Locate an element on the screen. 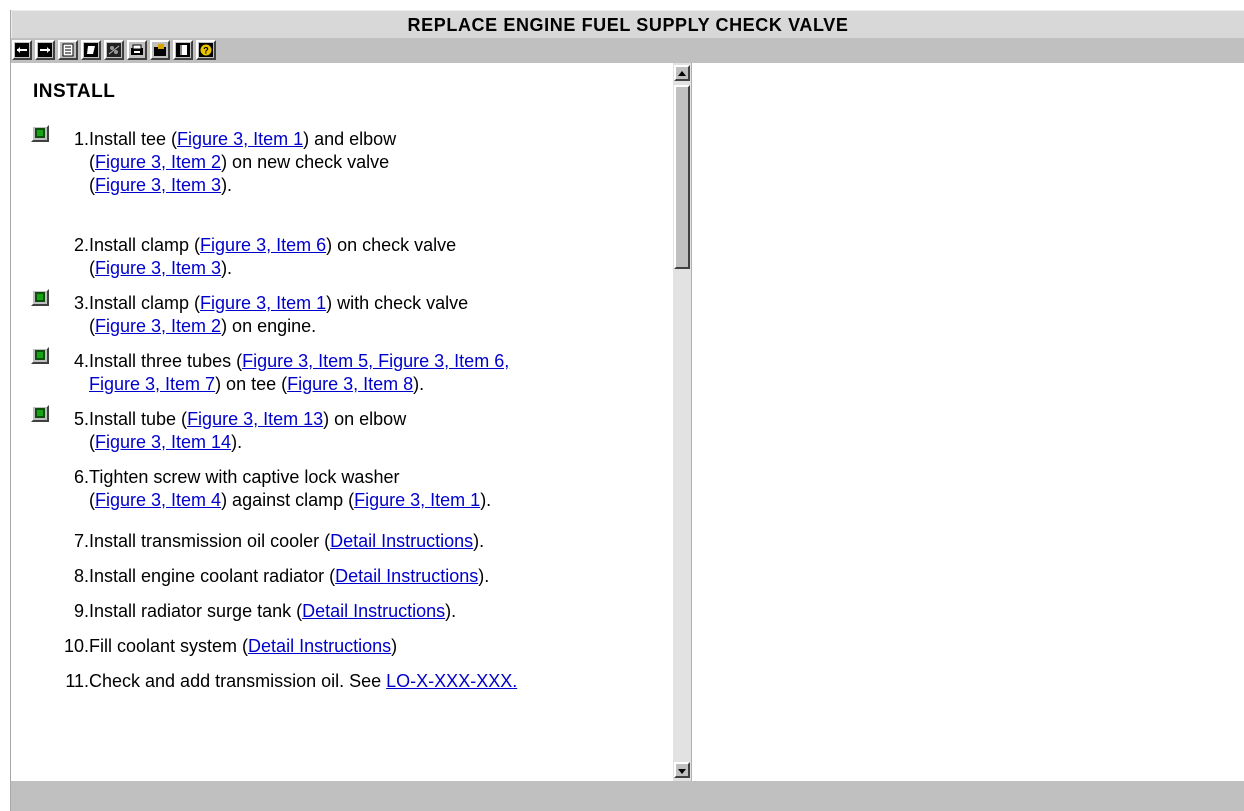  step-number: 3. is located at coordinates (81, 303).